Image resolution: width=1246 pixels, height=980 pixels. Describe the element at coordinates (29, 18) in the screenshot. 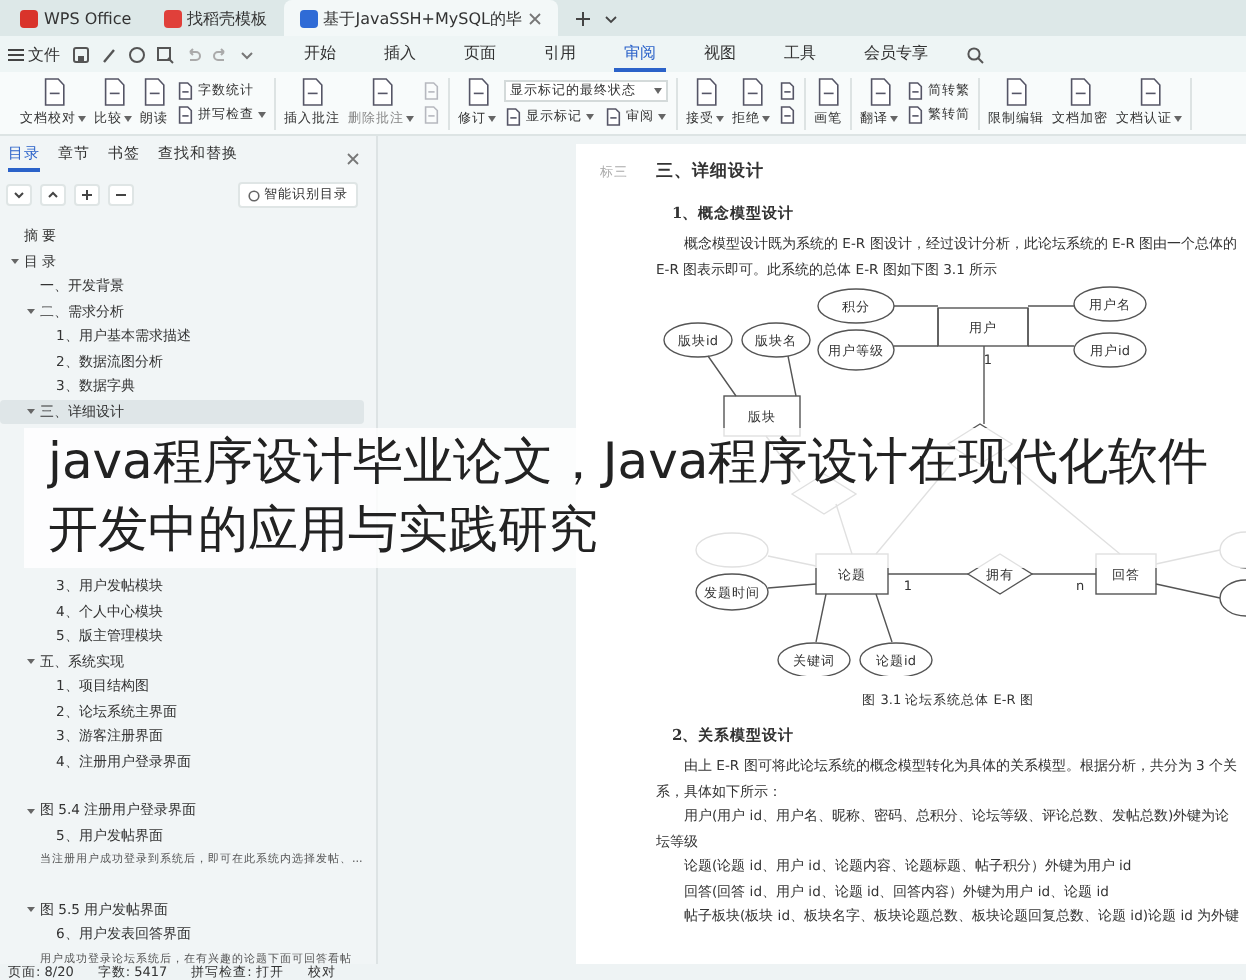

I see `logo-icon` at that location.